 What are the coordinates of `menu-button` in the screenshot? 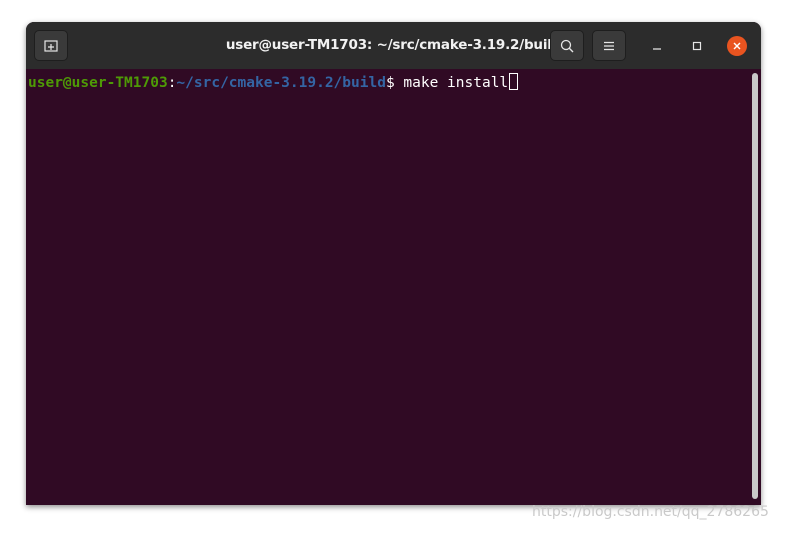 It's located at (609, 45).